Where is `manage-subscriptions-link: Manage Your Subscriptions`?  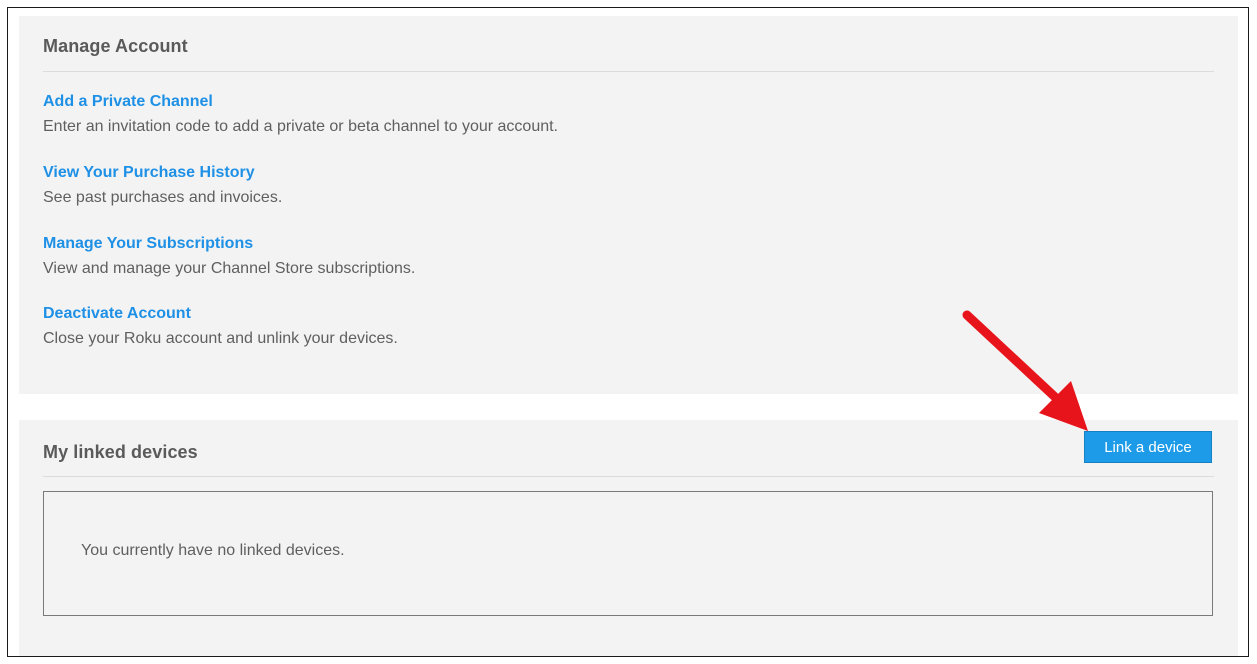 manage-subscriptions-link: Manage Your Subscriptions is located at coordinates (229, 244).